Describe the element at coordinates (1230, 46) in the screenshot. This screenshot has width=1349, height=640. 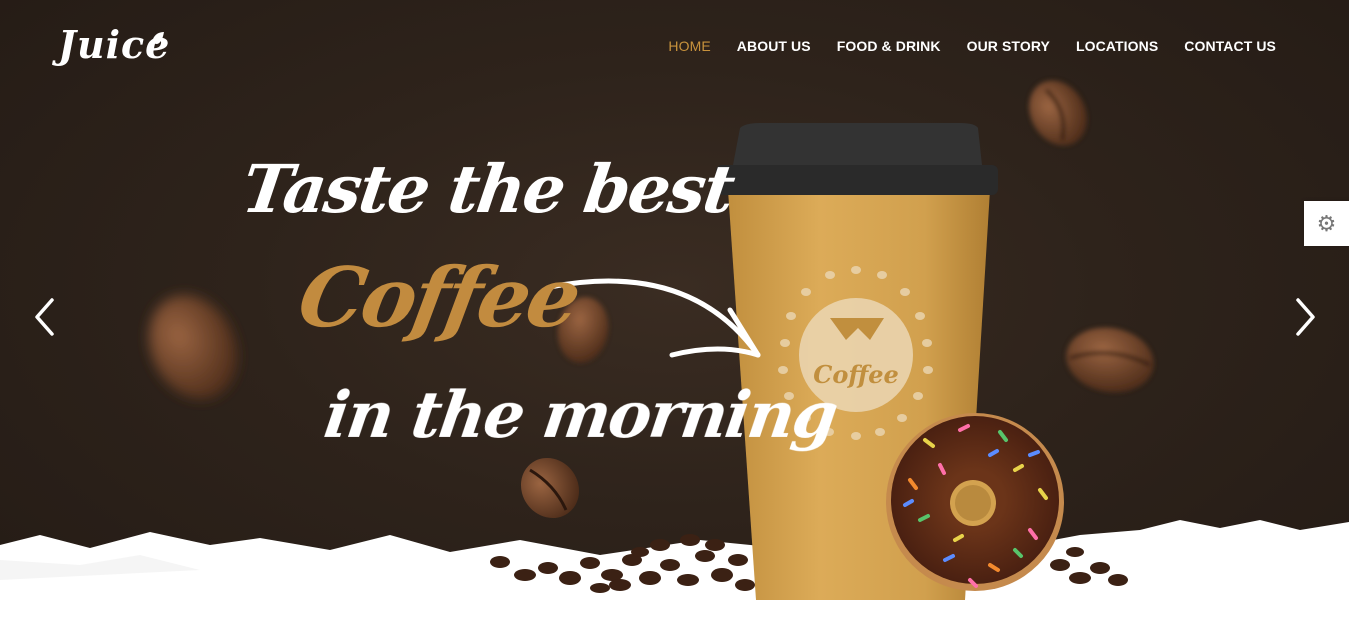
I see `nav-contact-us: CONTACT US` at that location.